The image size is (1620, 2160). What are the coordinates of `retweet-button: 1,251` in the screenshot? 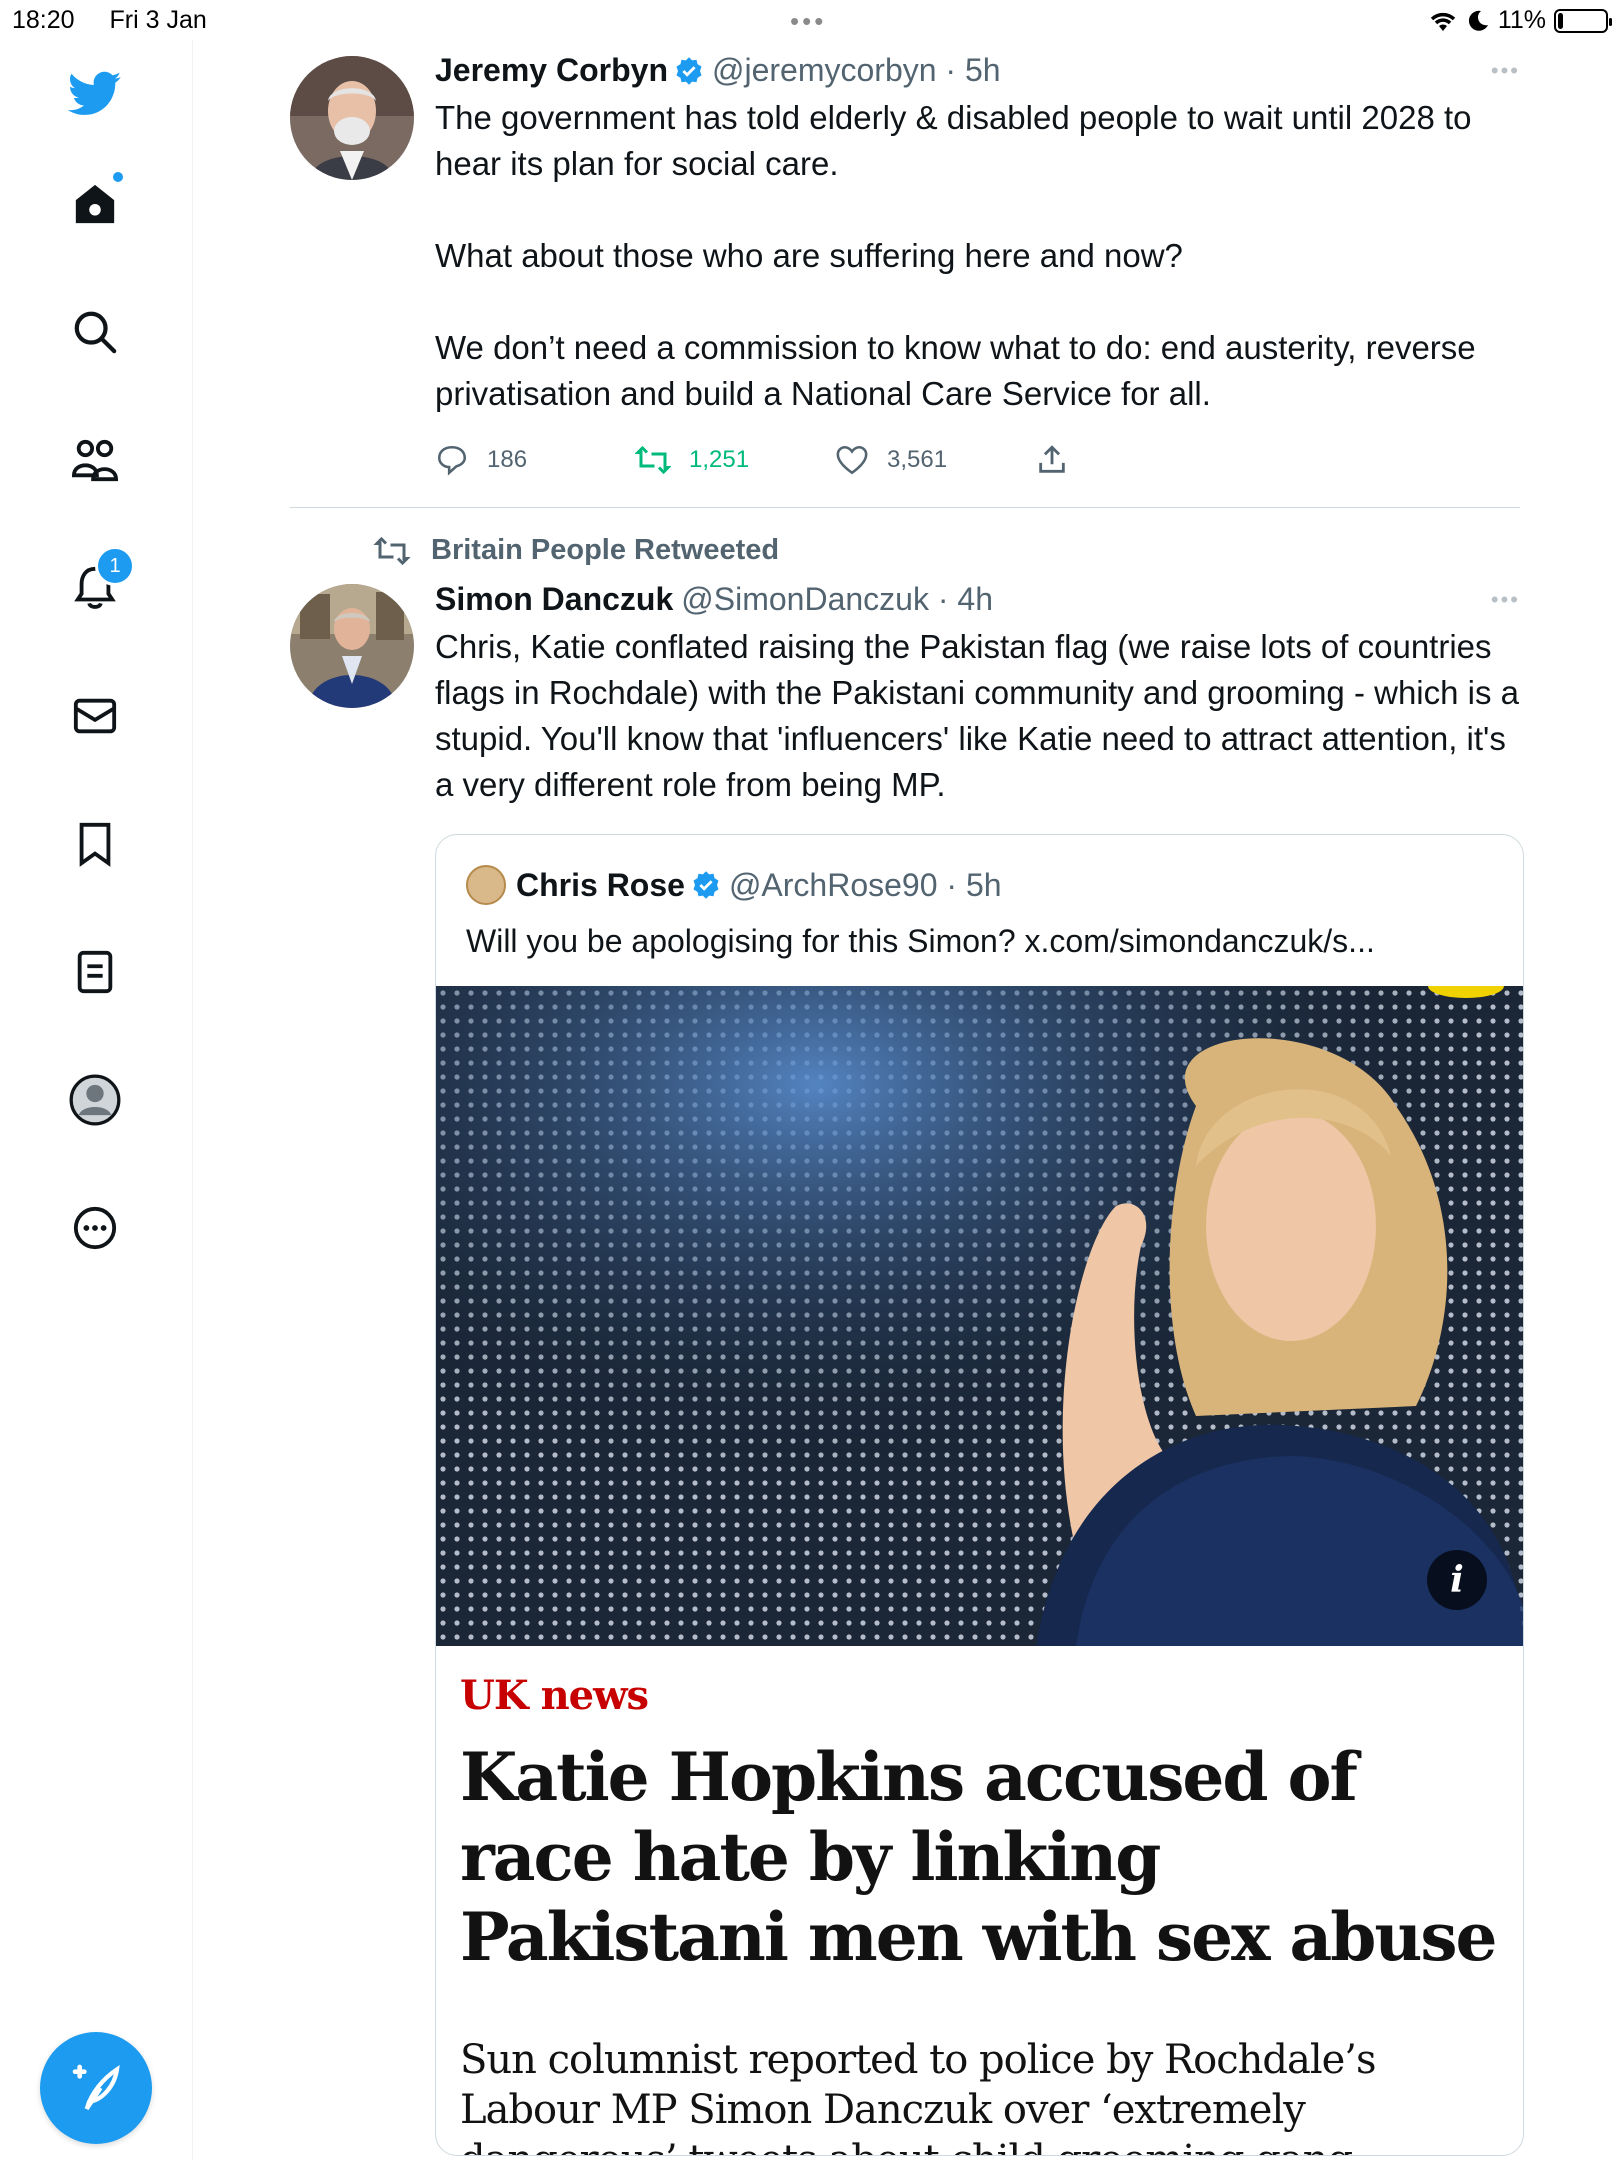 It's located at (735, 460).